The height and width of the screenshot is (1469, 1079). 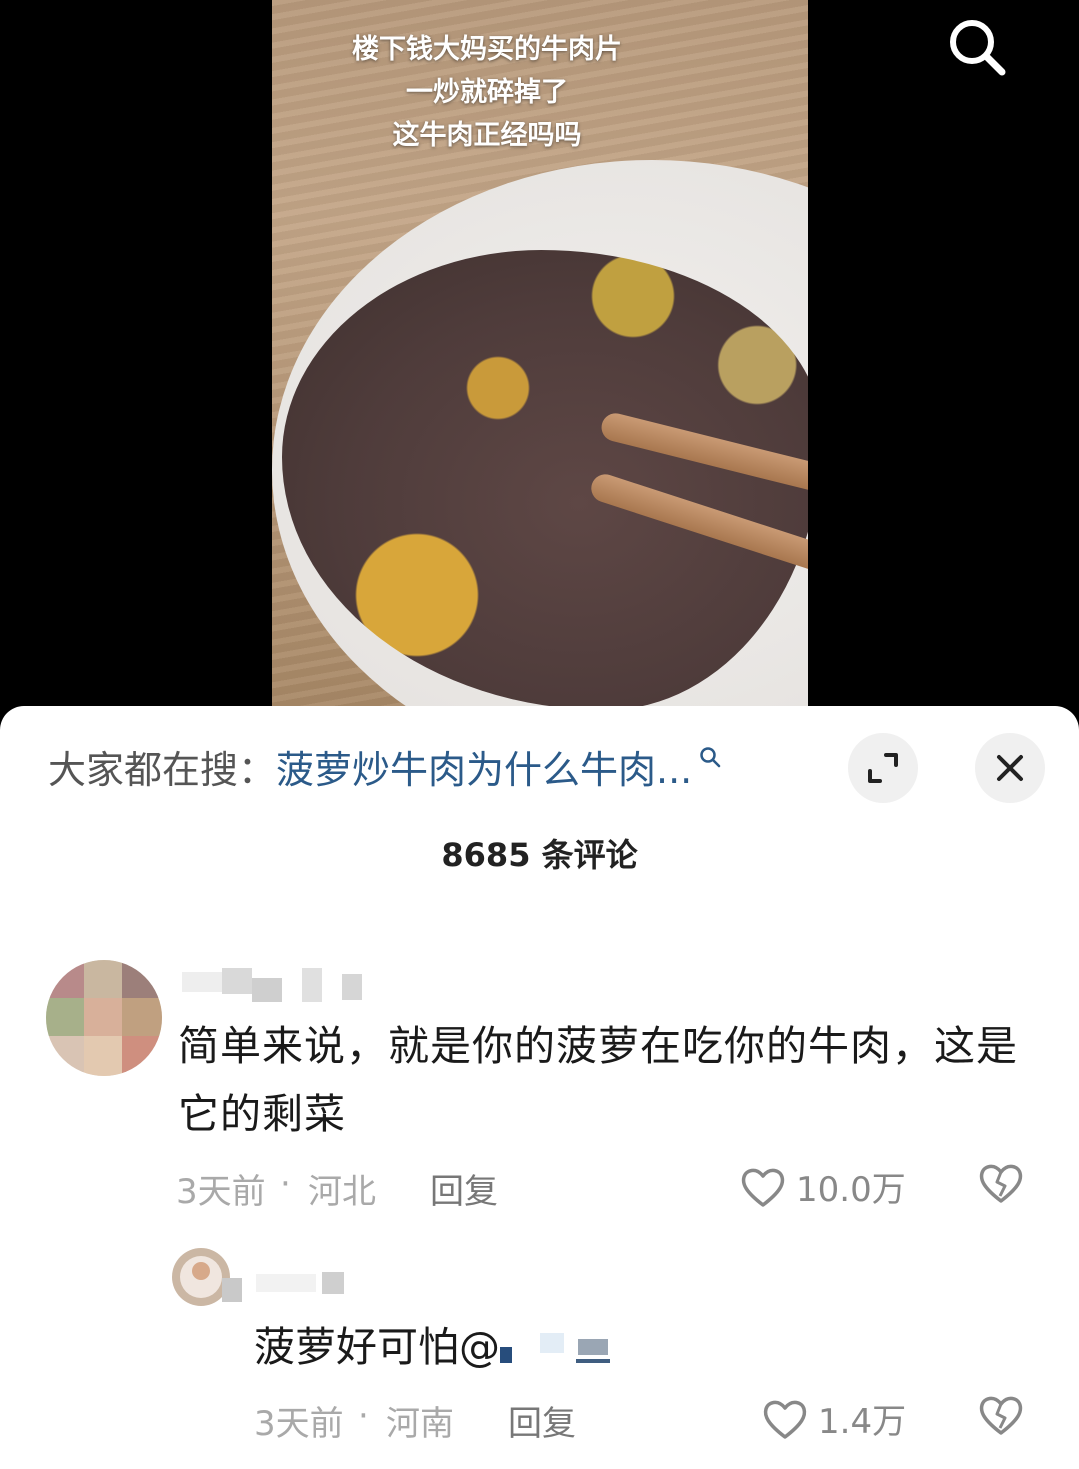 What do you see at coordinates (487, 135) in the screenshot?
I see `caption-line: 这牛肉正经吗吗` at bounding box center [487, 135].